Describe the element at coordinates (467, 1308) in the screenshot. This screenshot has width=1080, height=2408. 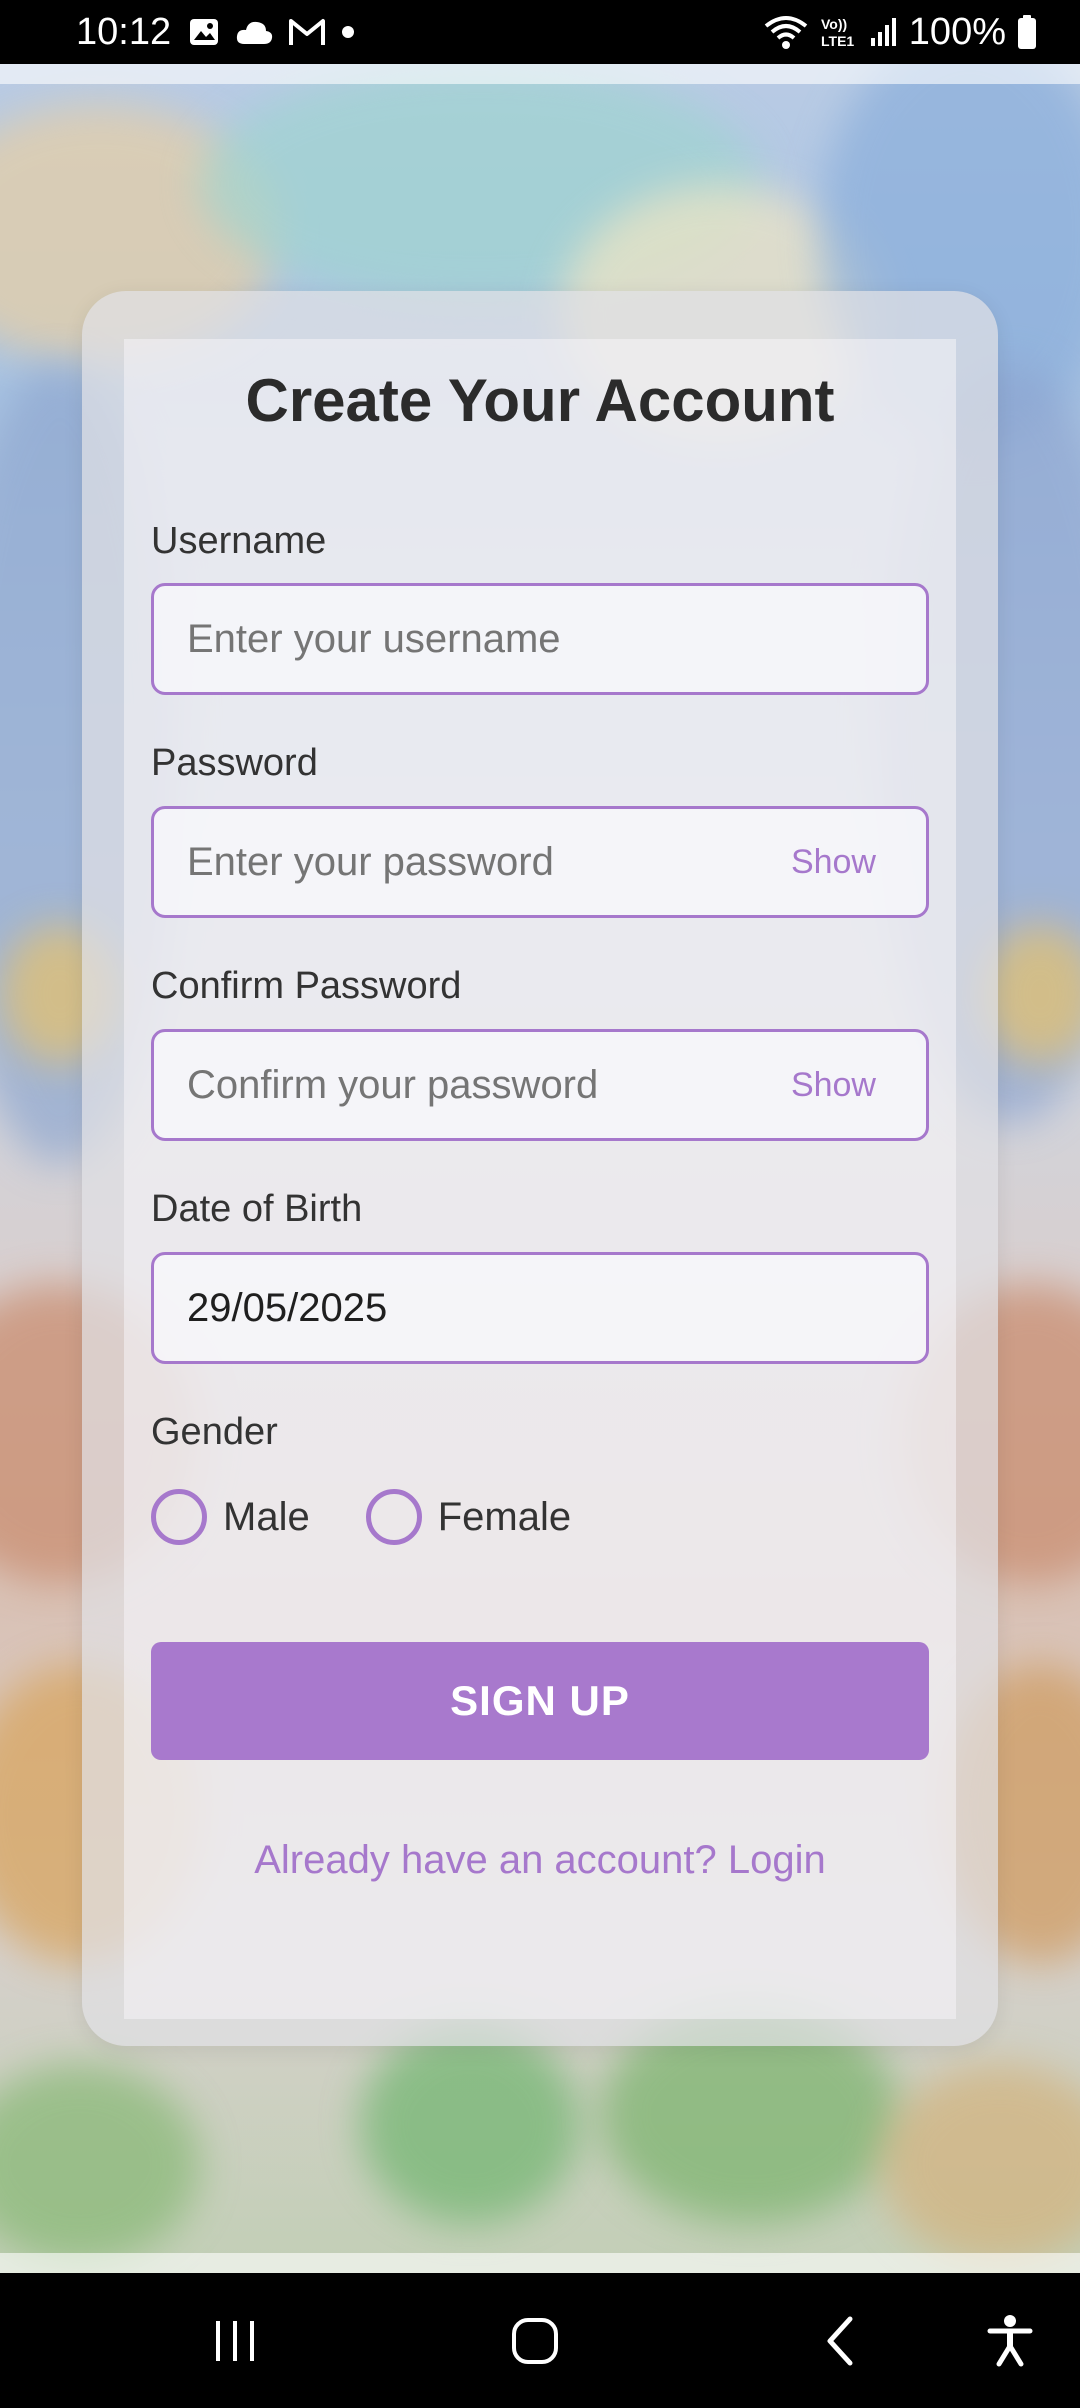
I see `dob-value: 29/05/2025` at that location.